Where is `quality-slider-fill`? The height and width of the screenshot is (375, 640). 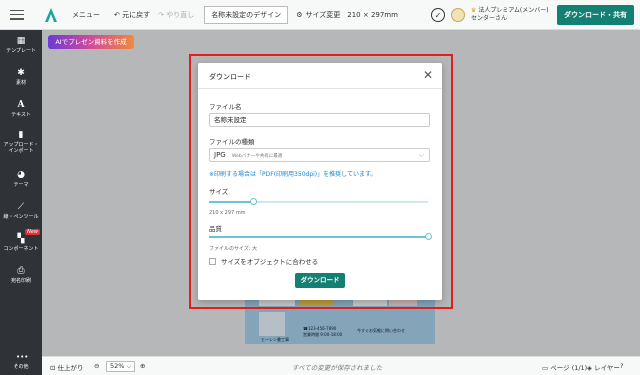 quality-slider-fill is located at coordinates (318, 237).